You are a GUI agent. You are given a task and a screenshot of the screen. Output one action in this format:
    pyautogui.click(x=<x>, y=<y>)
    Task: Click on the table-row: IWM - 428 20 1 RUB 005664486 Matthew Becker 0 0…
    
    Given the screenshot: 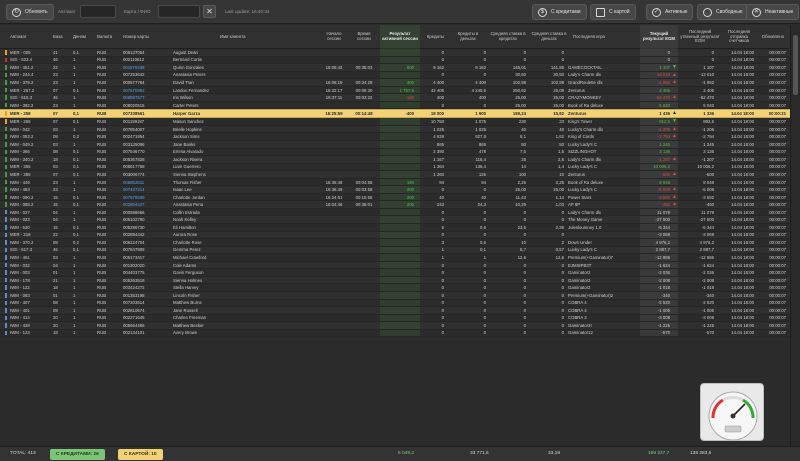 What is the action you would take?
    pyautogui.click(x=395, y=326)
    